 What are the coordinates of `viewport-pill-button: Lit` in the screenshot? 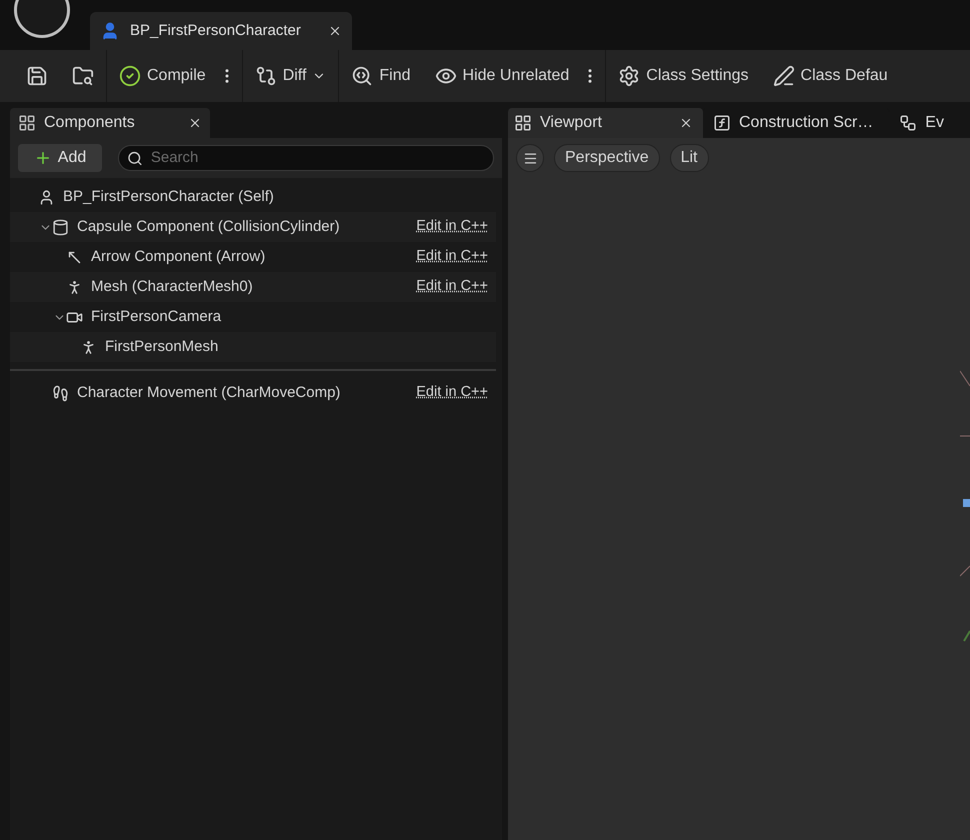 It's located at (689, 158).